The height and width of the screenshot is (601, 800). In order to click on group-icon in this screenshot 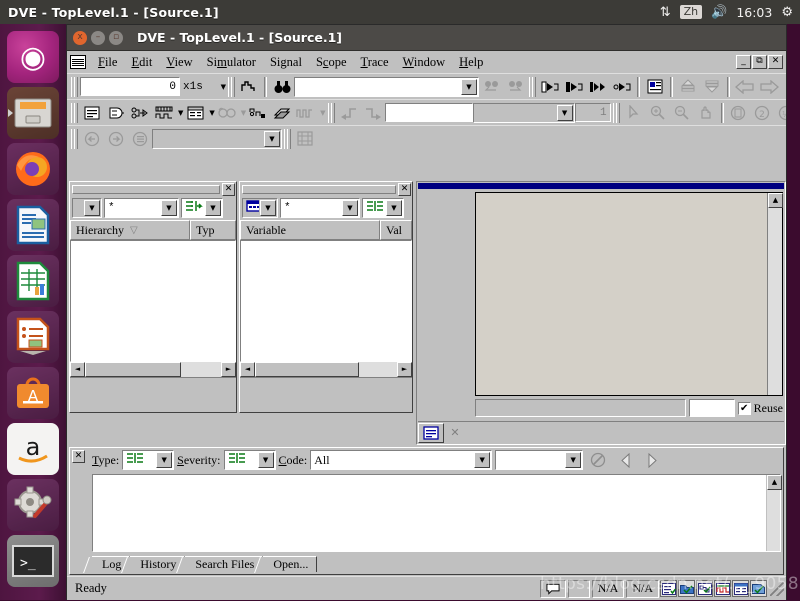, I will do `click(282, 112)`.